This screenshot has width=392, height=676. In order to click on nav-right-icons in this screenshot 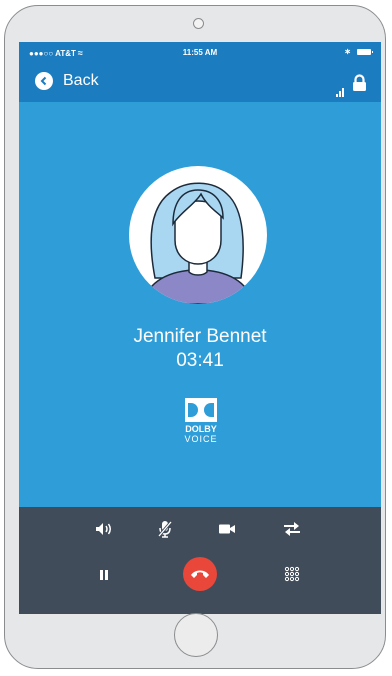, I will do `click(351, 85)`.